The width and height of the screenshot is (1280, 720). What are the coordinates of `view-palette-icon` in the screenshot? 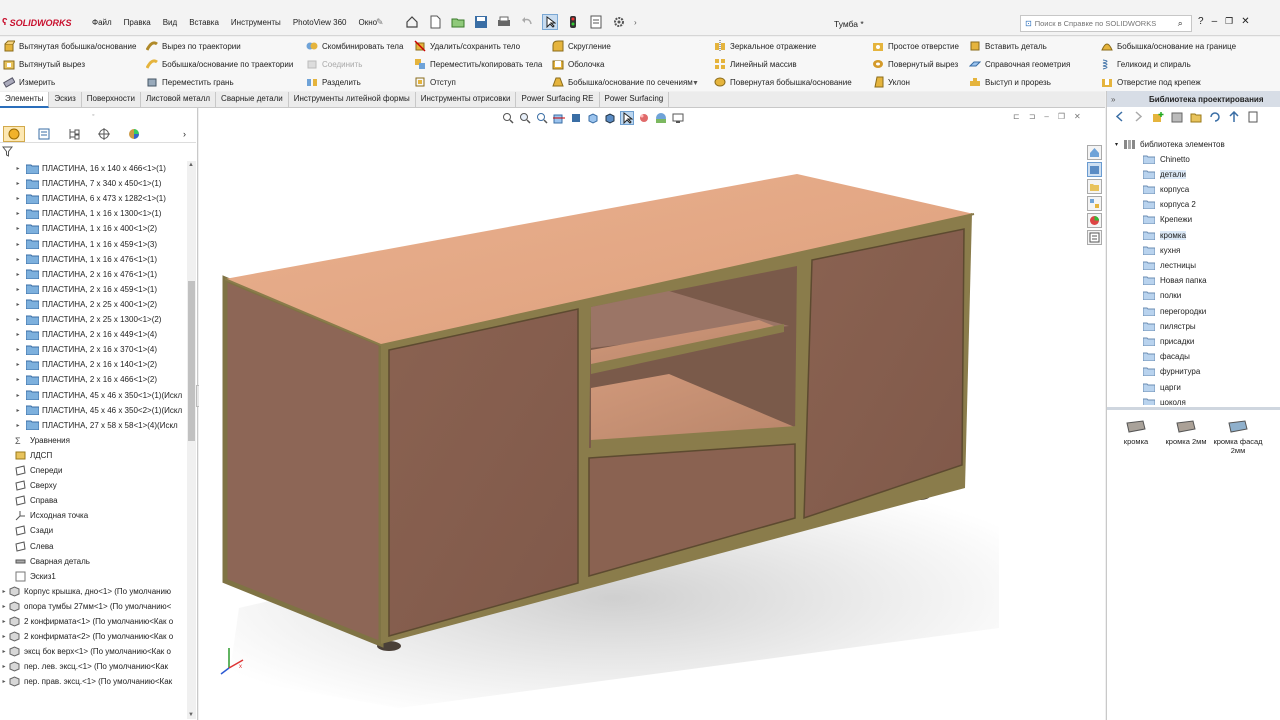 It's located at (1094, 203).